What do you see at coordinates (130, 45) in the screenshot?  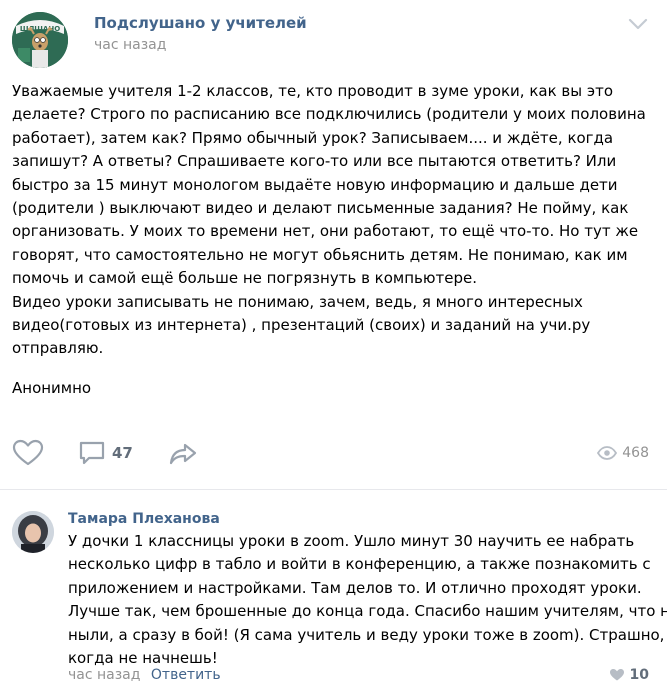 I see `post-time: час назад` at bounding box center [130, 45].